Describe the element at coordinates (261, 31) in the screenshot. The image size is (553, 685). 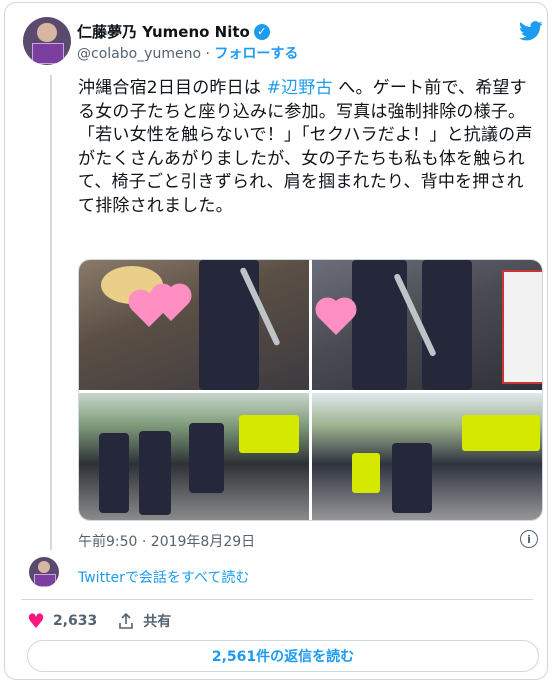
I see `verified-badge-icon: ✓` at that location.